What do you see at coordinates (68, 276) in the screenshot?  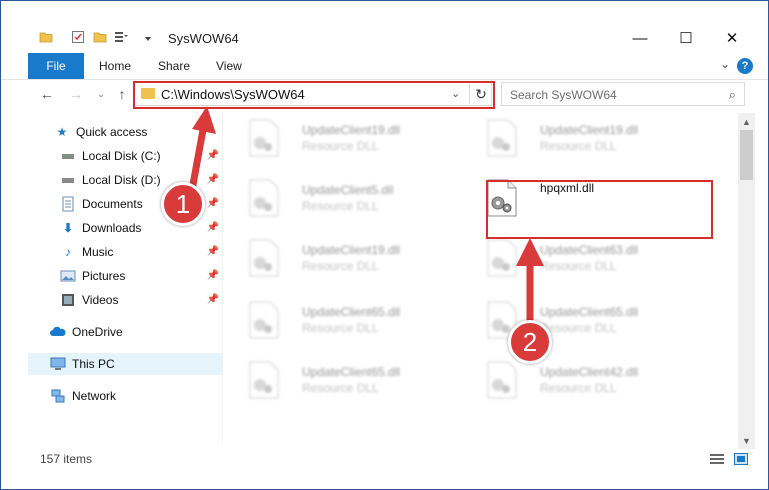 I see `pictures-icon` at bounding box center [68, 276].